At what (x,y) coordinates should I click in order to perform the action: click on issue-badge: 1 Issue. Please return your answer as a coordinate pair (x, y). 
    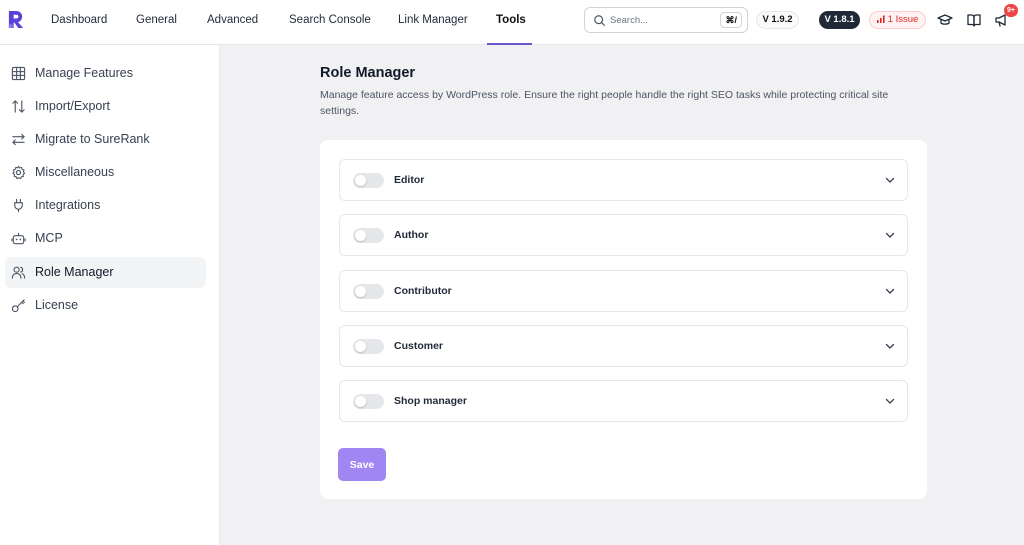
    Looking at the image, I should click on (897, 20).